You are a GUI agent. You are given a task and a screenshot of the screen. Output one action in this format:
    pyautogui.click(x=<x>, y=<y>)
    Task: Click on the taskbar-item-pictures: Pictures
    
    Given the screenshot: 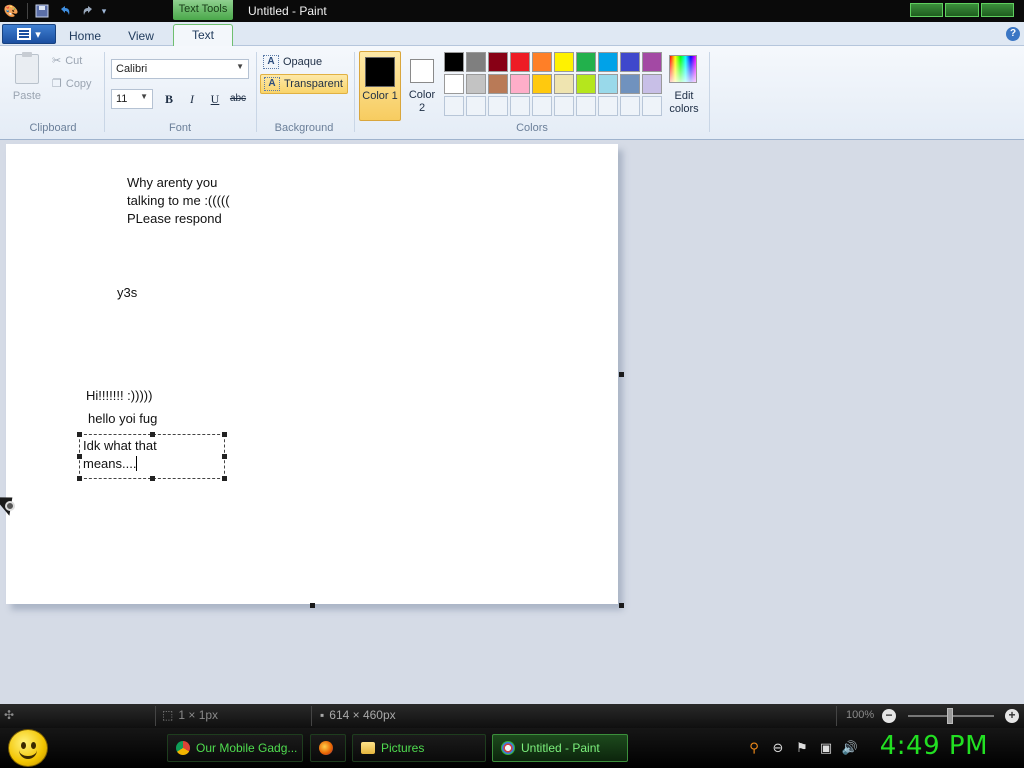 What is the action you would take?
    pyautogui.click(x=419, y=748)
    